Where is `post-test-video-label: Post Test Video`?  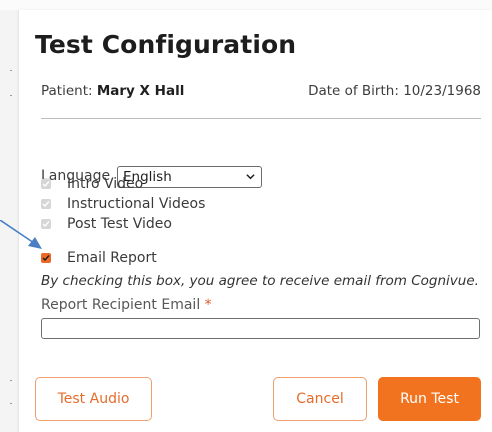
post-test-video-label: Post Test Video is located at coordinates (119, 224).